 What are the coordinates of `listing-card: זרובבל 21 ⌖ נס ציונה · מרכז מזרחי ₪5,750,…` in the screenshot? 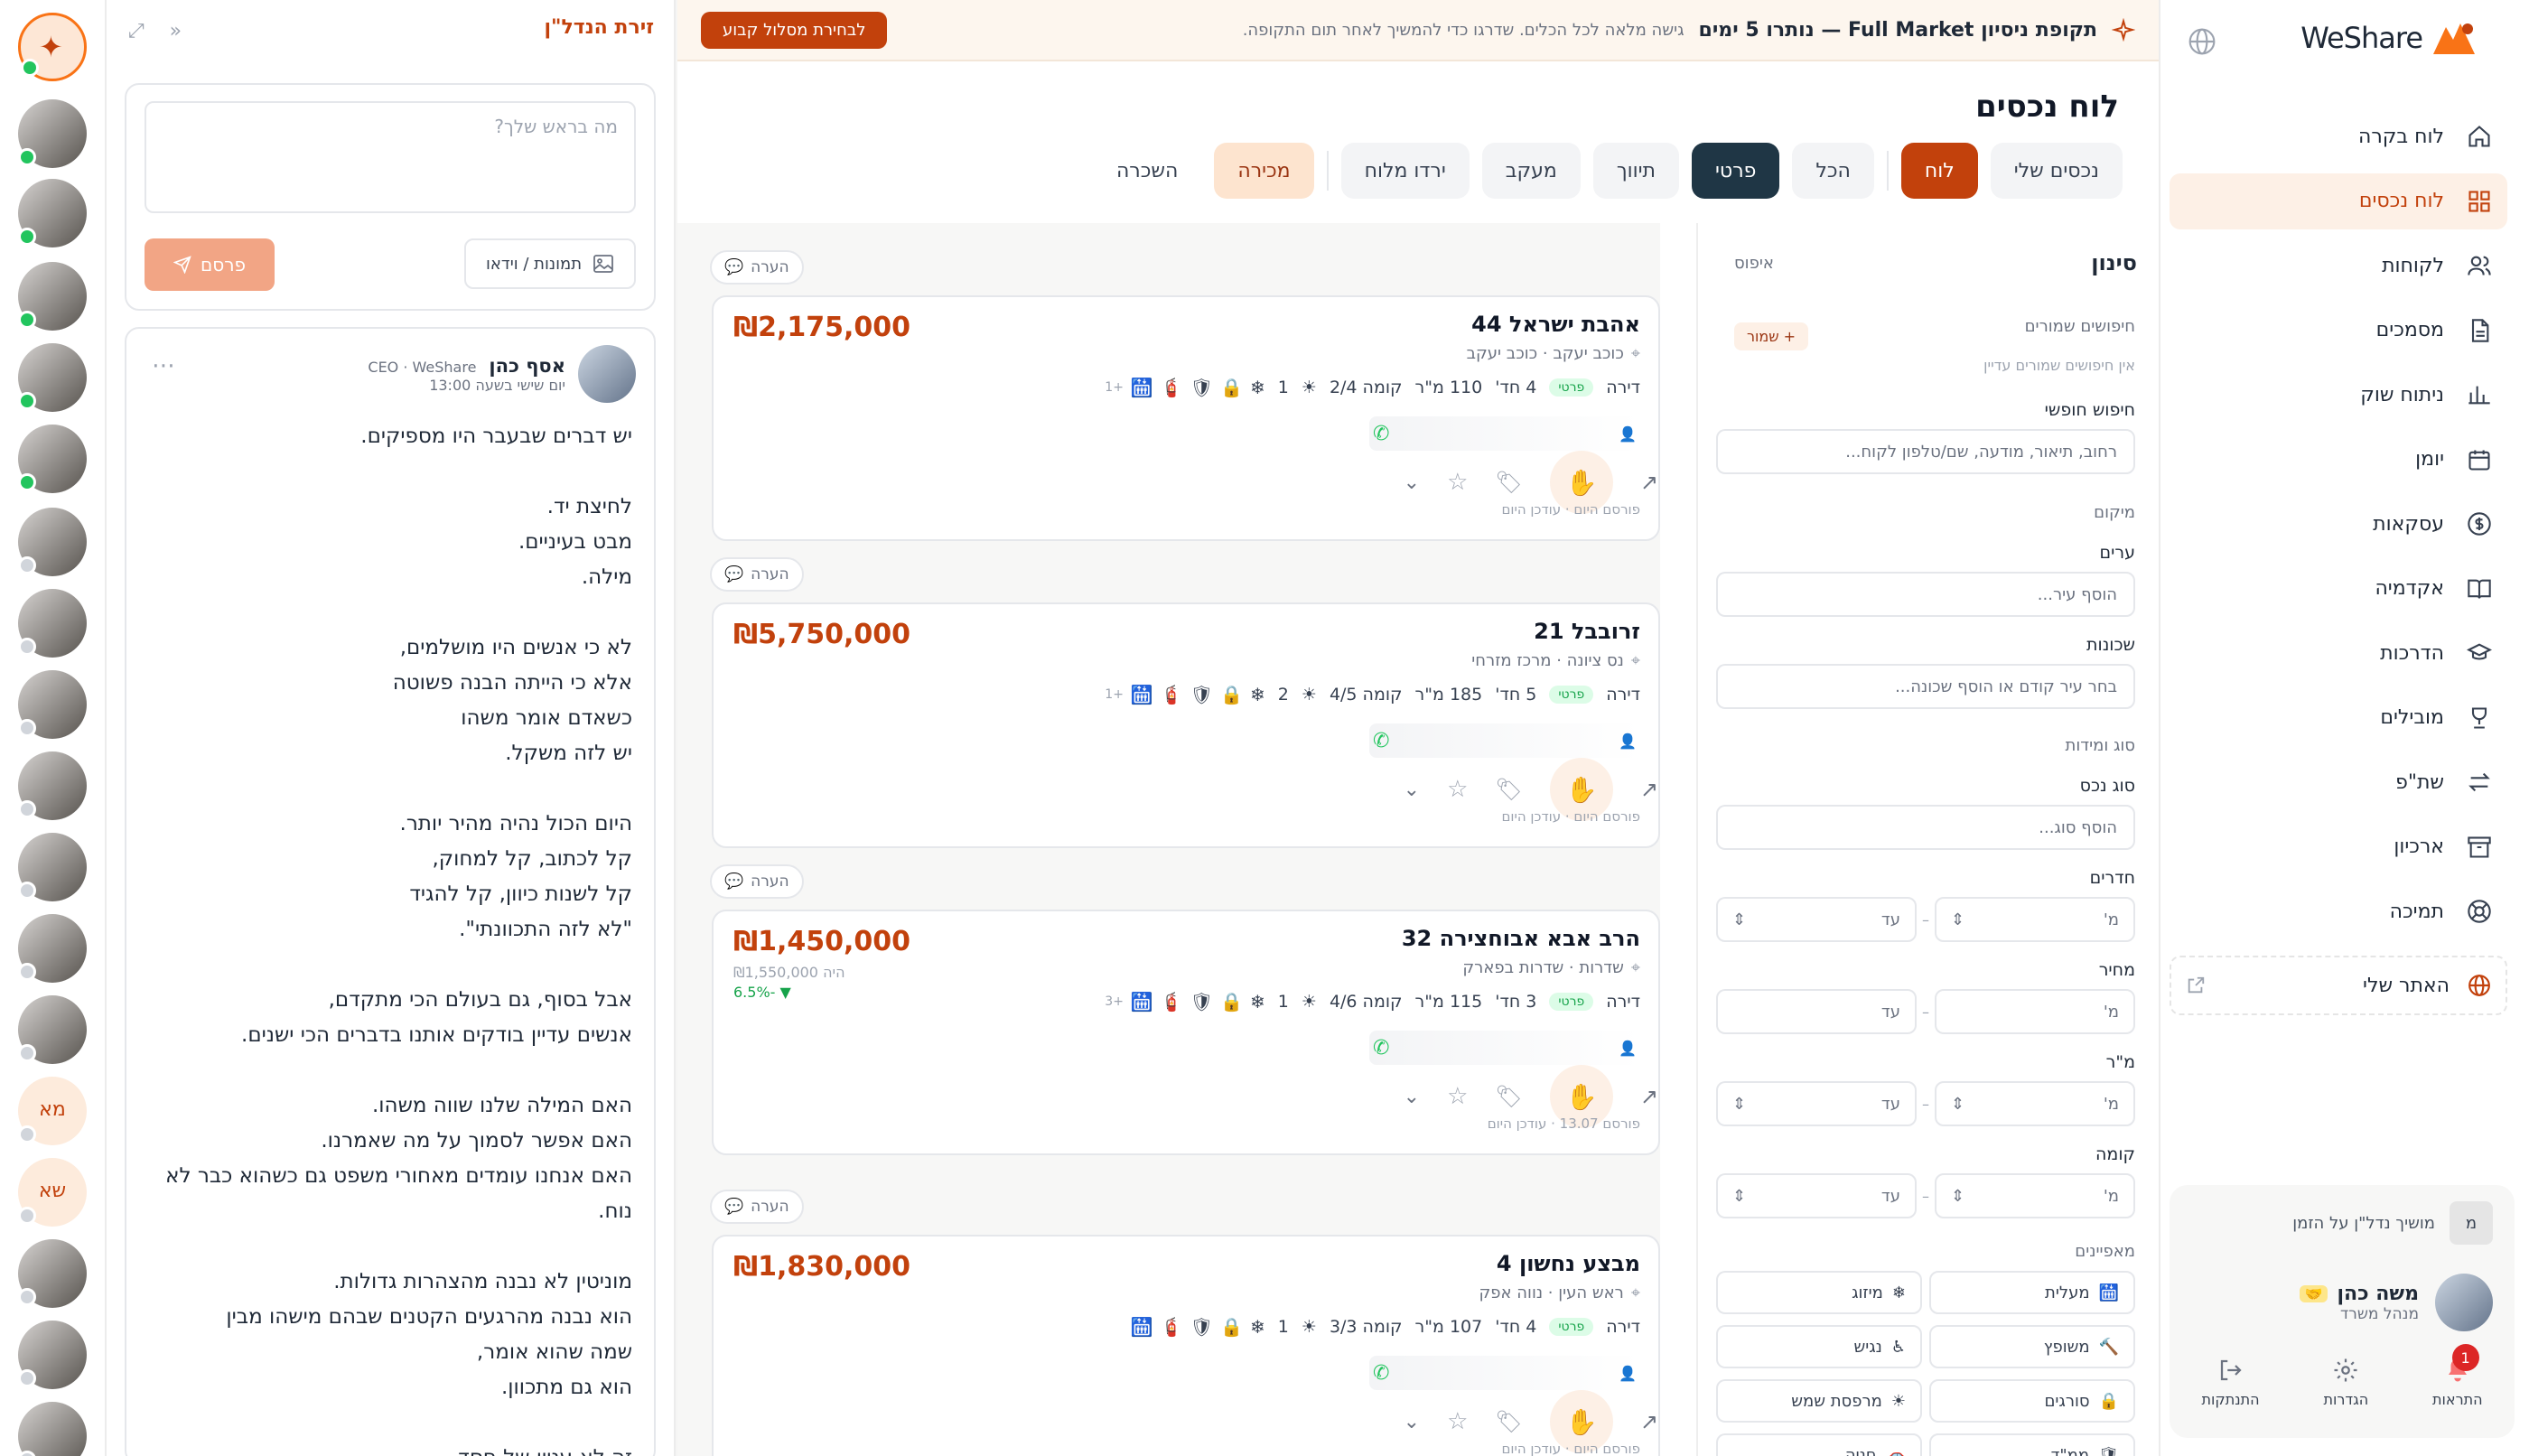 It's located at (1186, 725).